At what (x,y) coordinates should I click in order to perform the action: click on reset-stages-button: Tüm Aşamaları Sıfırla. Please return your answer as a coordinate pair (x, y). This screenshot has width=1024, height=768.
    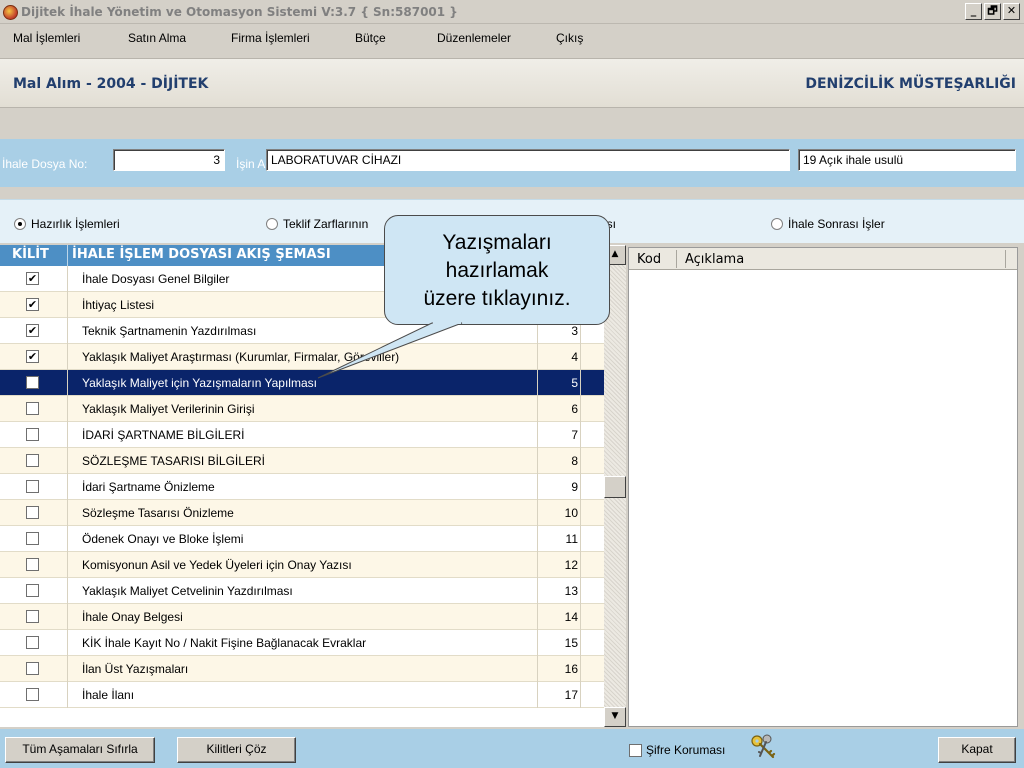
    Looking at the image, I should click on (80, 750).